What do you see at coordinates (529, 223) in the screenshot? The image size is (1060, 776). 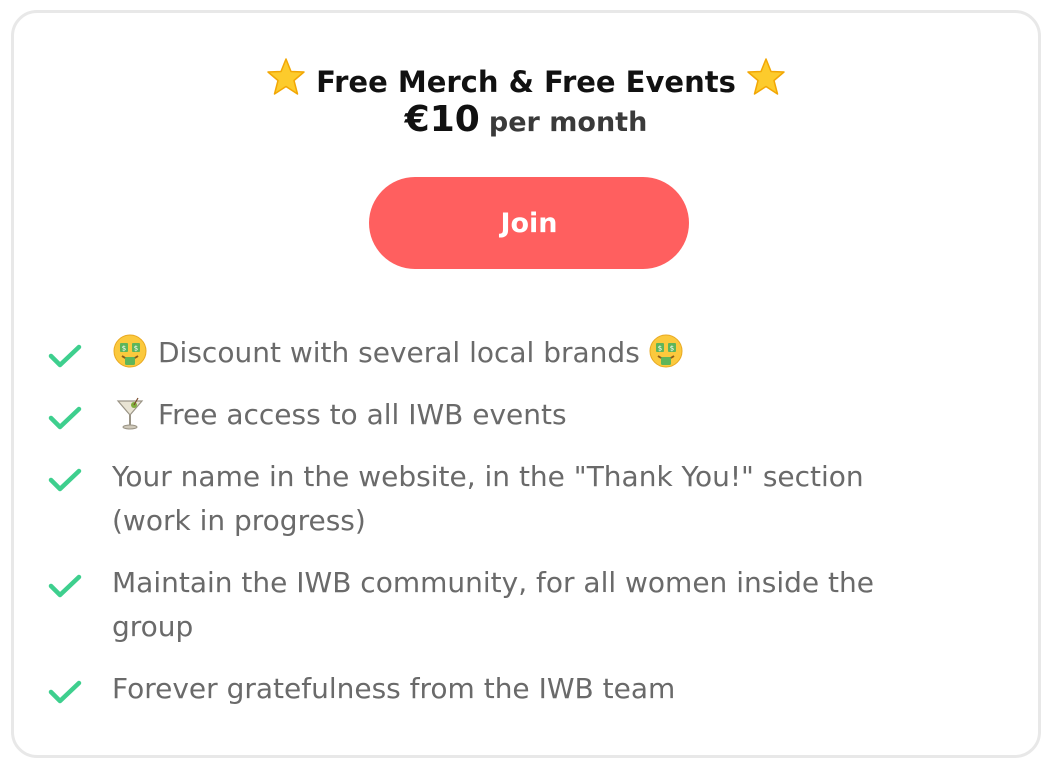 I see `join-button: Join` at bounding box center [529, 223].